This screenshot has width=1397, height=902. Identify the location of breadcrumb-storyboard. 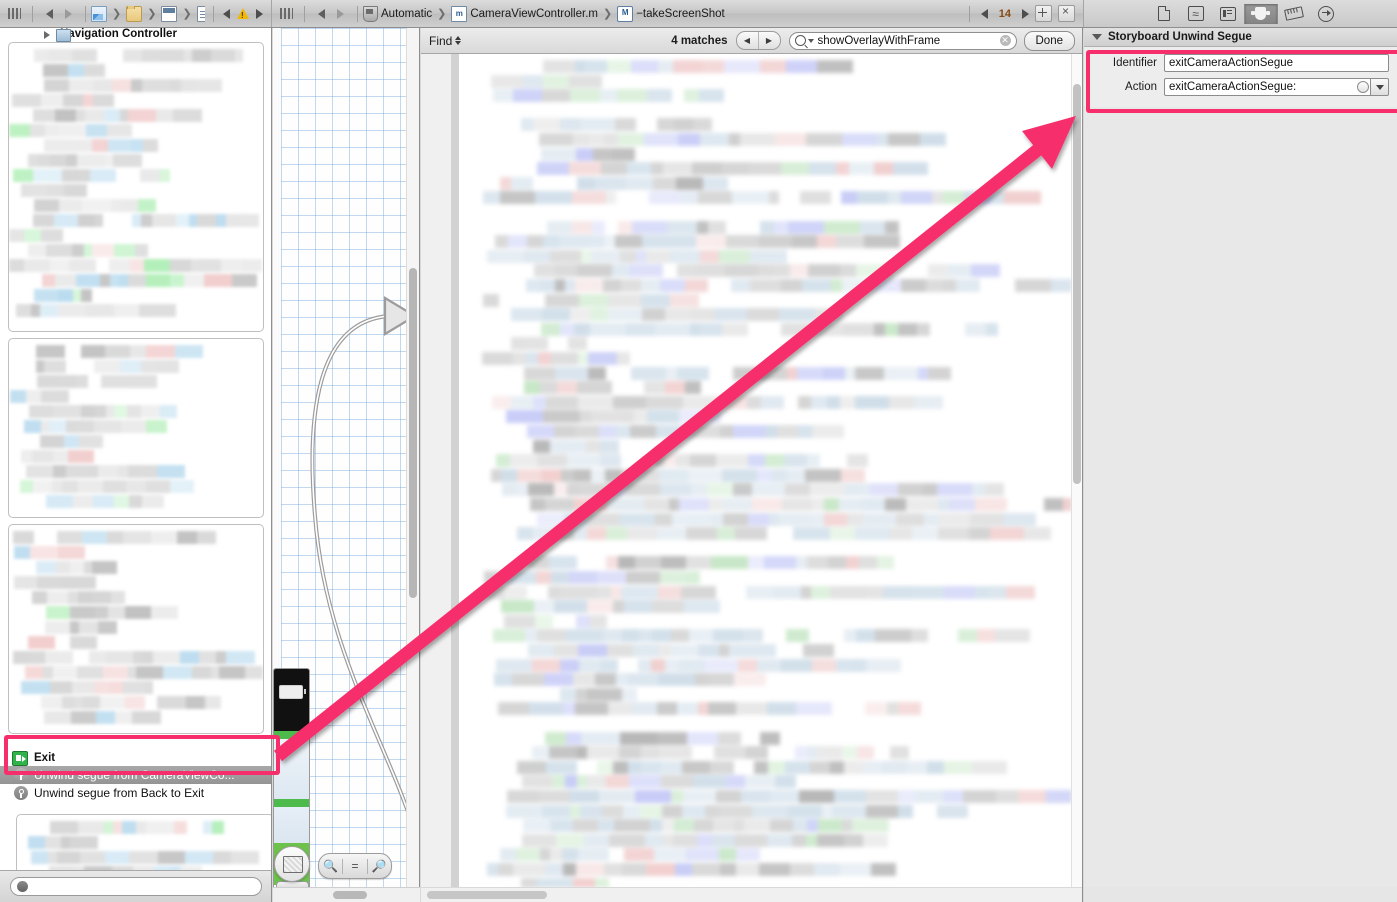
(169, 13).